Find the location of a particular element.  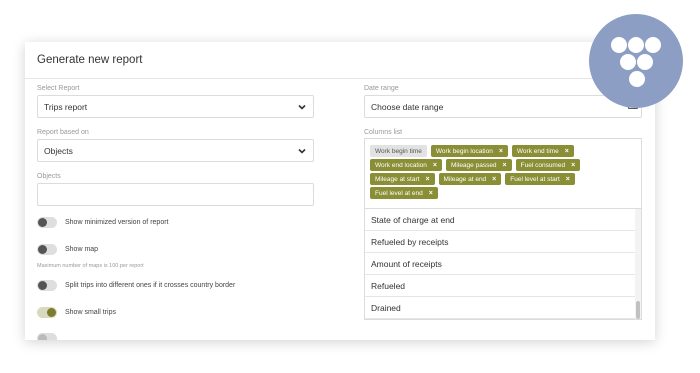

toggle-next-row is located at coordinates (51, 336).